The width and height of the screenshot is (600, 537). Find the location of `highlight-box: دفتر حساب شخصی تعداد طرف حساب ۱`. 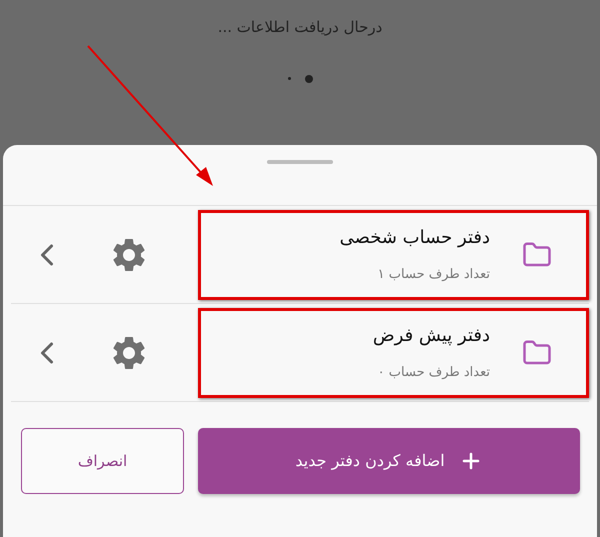

highlight-box: دفتر حساب شخصی تعداد طرف حساب ۱ is located at coordinates (393, 255).